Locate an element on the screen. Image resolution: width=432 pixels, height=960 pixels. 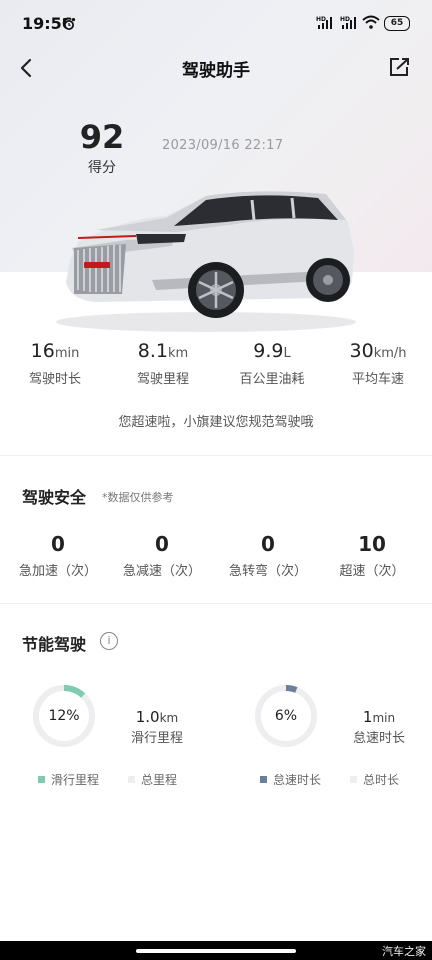
idle-metric: 1min 怠速时长 is located at coordinates (379, 726).